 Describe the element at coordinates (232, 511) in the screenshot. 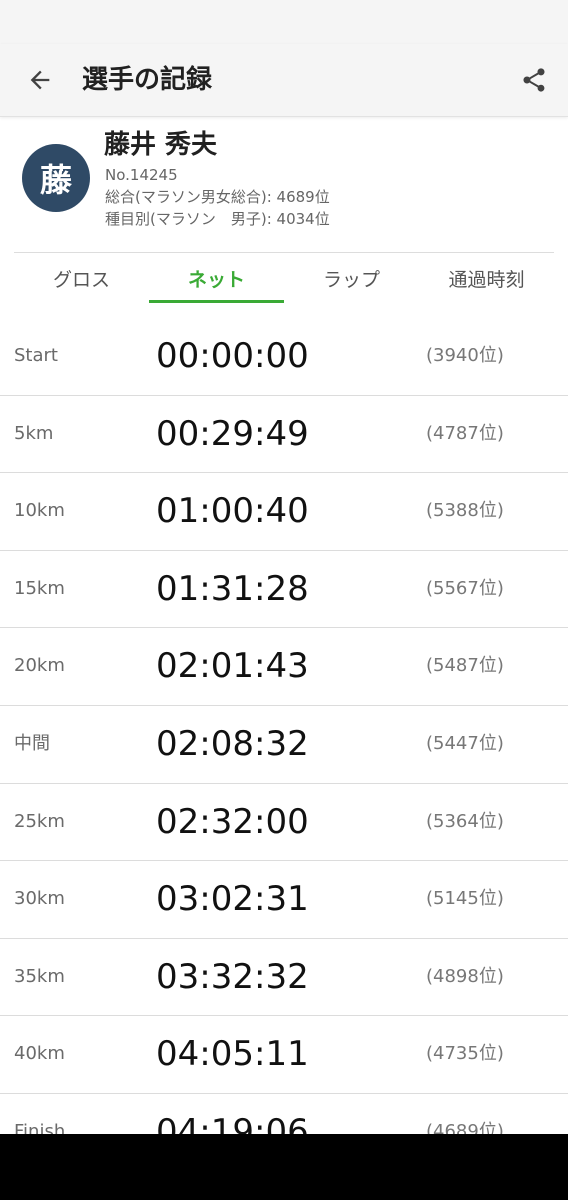

I see `split-time: 01:00:40` at that location.